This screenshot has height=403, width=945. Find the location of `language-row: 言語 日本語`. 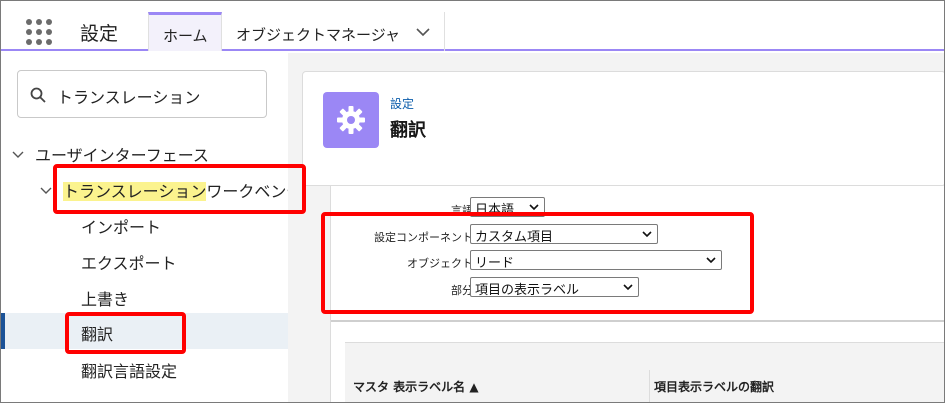

language-row: 言語 日本語 is located at coordinates (637, 209).